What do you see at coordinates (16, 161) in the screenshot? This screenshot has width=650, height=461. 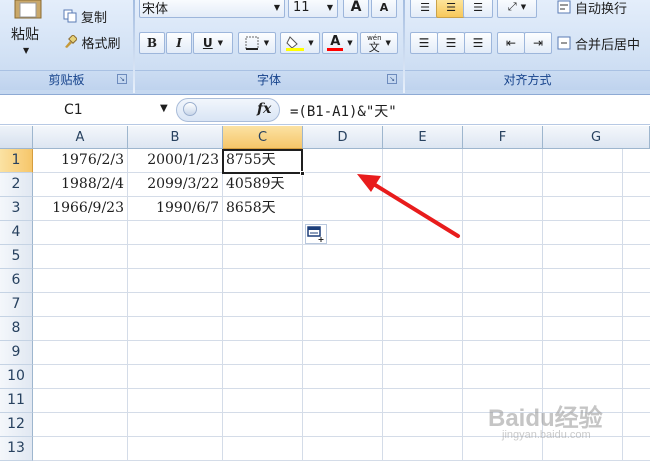 I see `row-header-1: 1` at bounding box center [16, 161].